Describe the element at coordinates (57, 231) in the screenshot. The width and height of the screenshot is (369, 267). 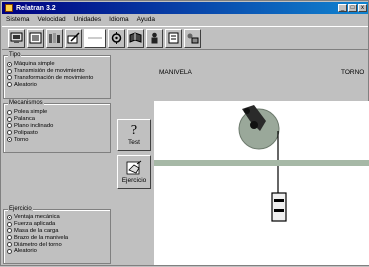
I see `ejercicio-option-masa: Masa de la carga` at that location.